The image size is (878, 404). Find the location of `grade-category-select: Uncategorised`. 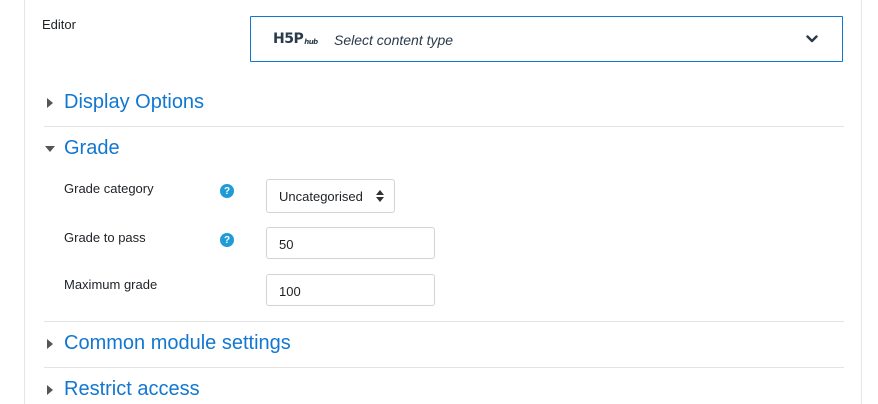

grade-category-select: Uncategorised is located at coordinates (330, 196).